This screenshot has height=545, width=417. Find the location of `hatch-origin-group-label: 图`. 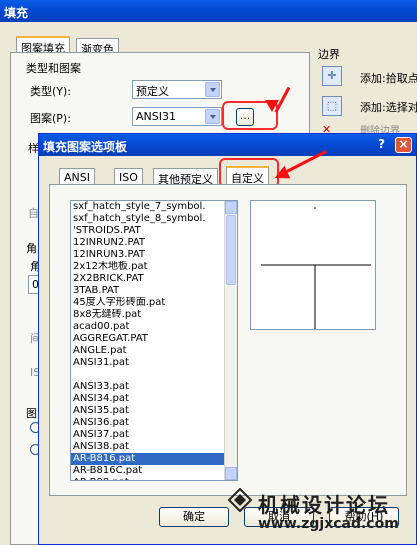

hatch-origin-group-label: 图 is located at coordinates (31, 413).